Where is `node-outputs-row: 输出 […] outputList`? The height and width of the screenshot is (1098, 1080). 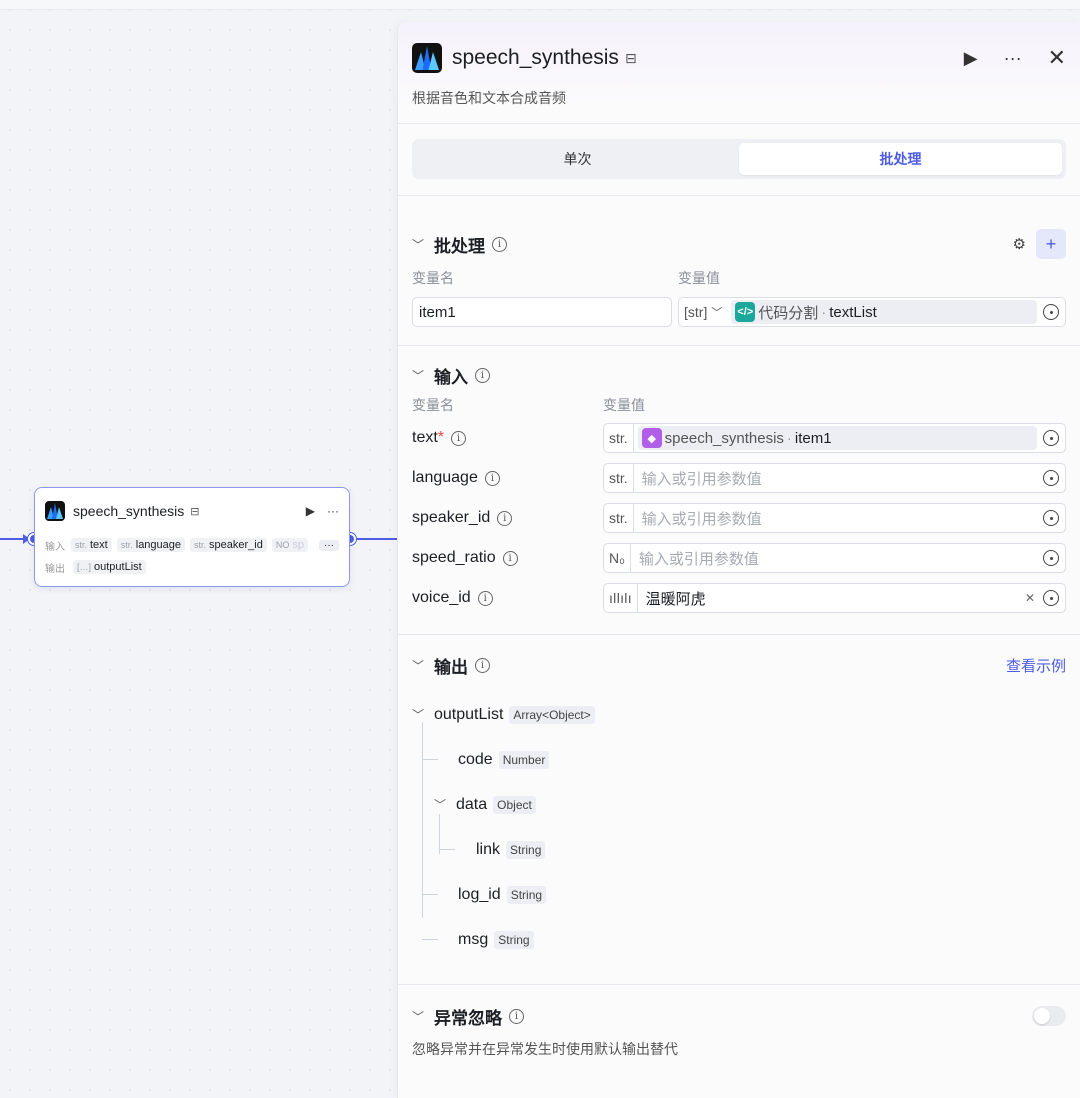 node-outputs-row: 输出 […] outputList is located at coordinates (192, 567).